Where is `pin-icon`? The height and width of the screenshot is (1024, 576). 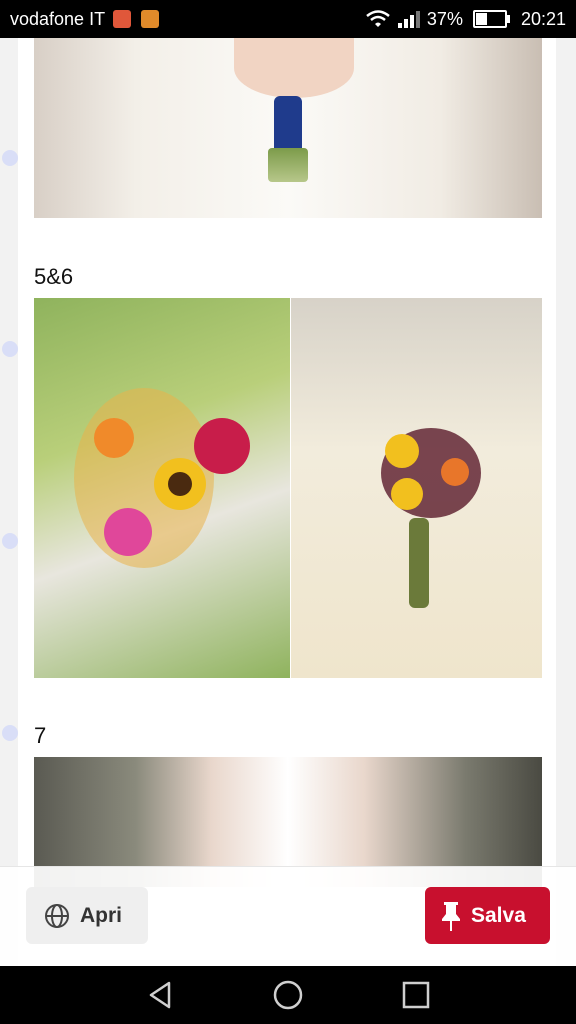
pin-icon is located at coordinates (451, 916).